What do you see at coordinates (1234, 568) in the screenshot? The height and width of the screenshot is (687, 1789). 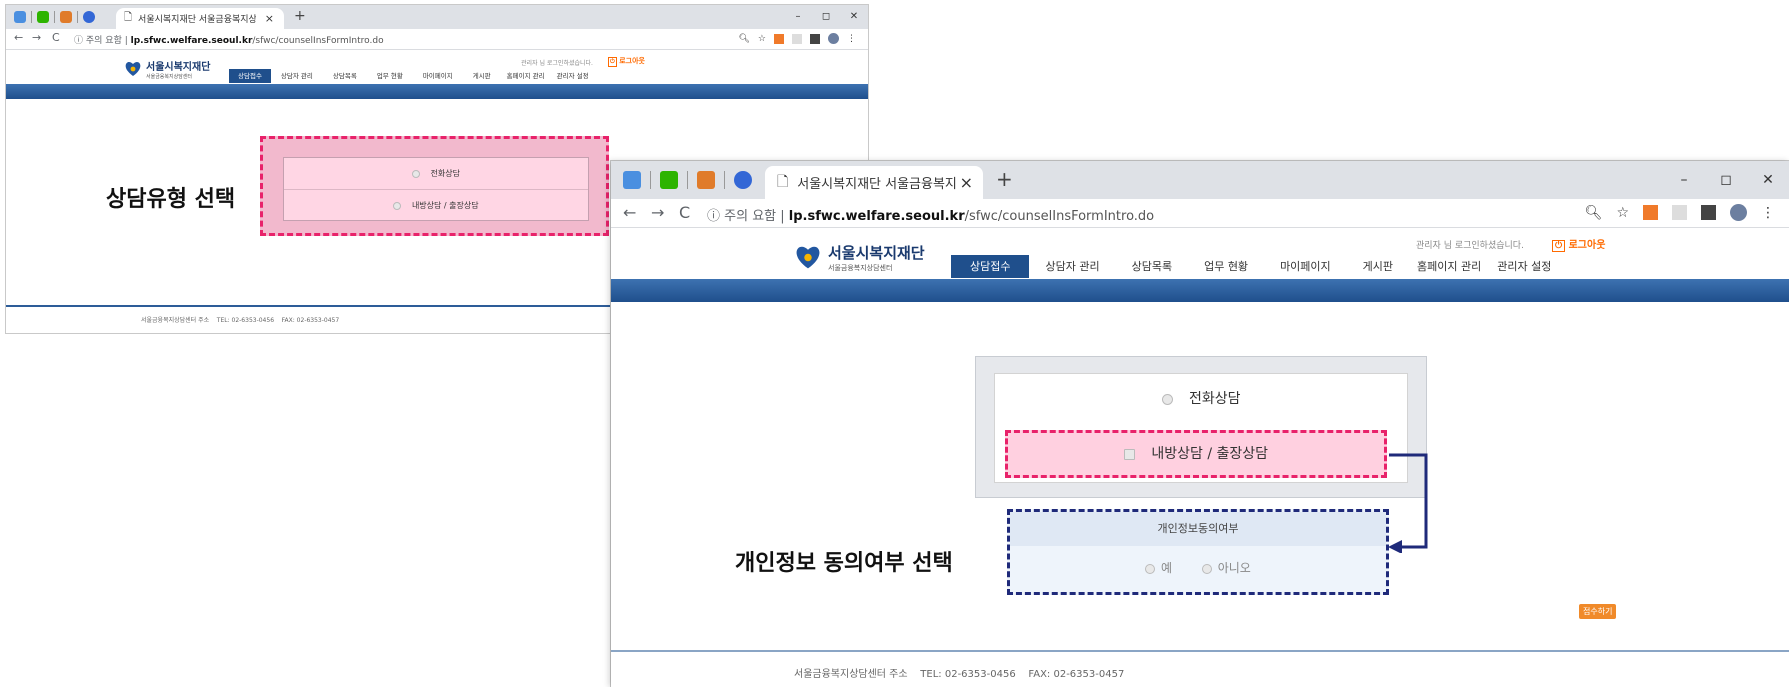 I see `consent-no-label: 아니오` at bounding box center [1234, 568].